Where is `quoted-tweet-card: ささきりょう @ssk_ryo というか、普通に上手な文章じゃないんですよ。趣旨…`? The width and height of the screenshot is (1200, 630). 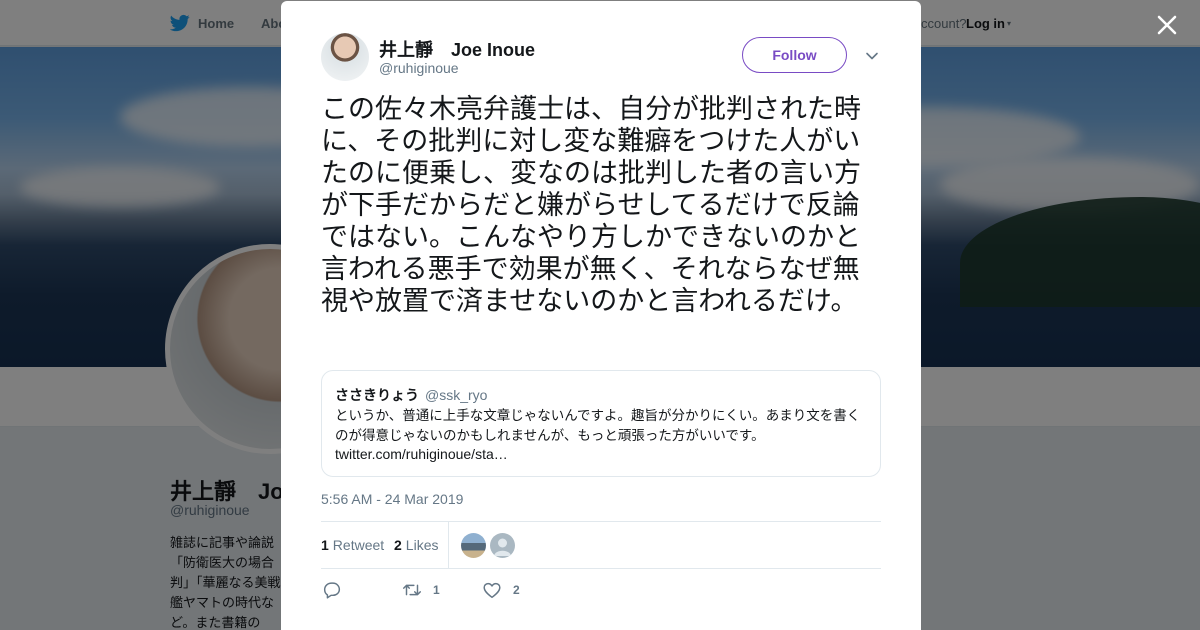
quoted-tweet-card: ささきりょう @ssk_ryo というか、普通に上手な文章じゃないんですよ。趣旨… is located at coordinates (601, 423).